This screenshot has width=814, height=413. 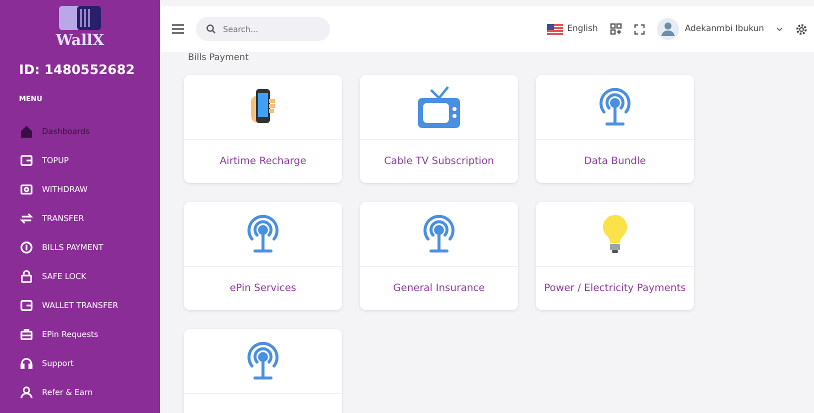 I want to click on tv-icon, so click(x=439, y=107).